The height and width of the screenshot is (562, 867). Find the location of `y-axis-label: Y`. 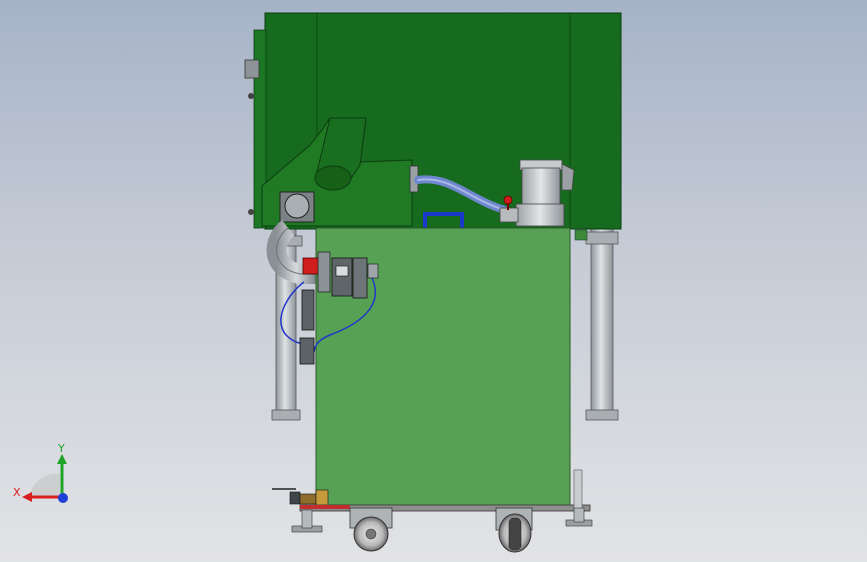

y-axis-label: Y is located at coordinates (61, 448).